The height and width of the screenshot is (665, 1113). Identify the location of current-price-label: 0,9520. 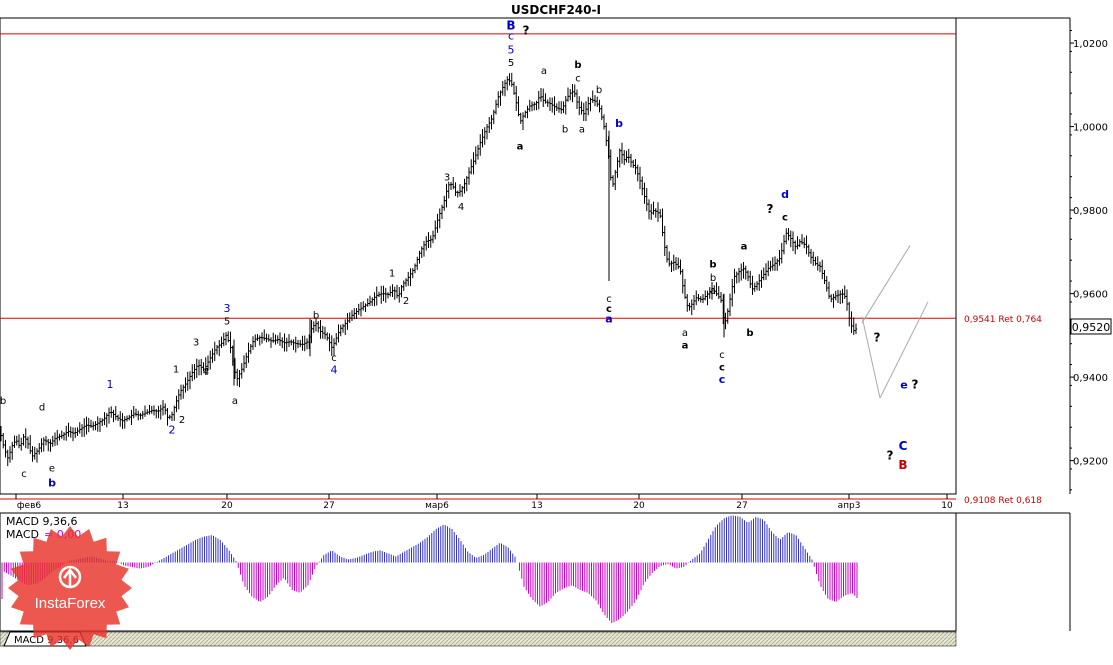
(1091, 327).